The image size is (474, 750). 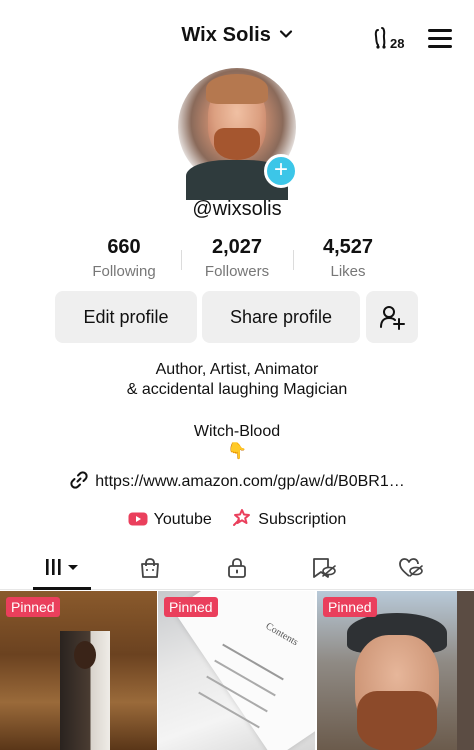 What do you see at coordinates (397, 43) in the screenshot?
I see `friends-count: 28` at bounding box center [397, 43].